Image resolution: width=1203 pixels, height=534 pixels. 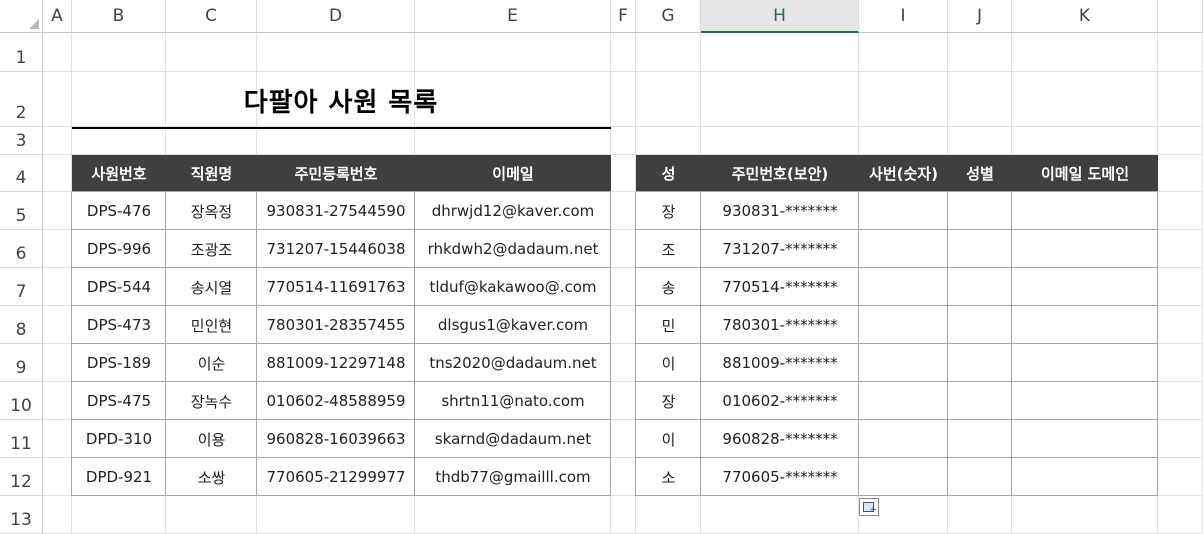 What do you see at coordinates (780, 287) in the screenshot?
I see `right_table-cell: 770514-*******` at bounding box center [780, 287].